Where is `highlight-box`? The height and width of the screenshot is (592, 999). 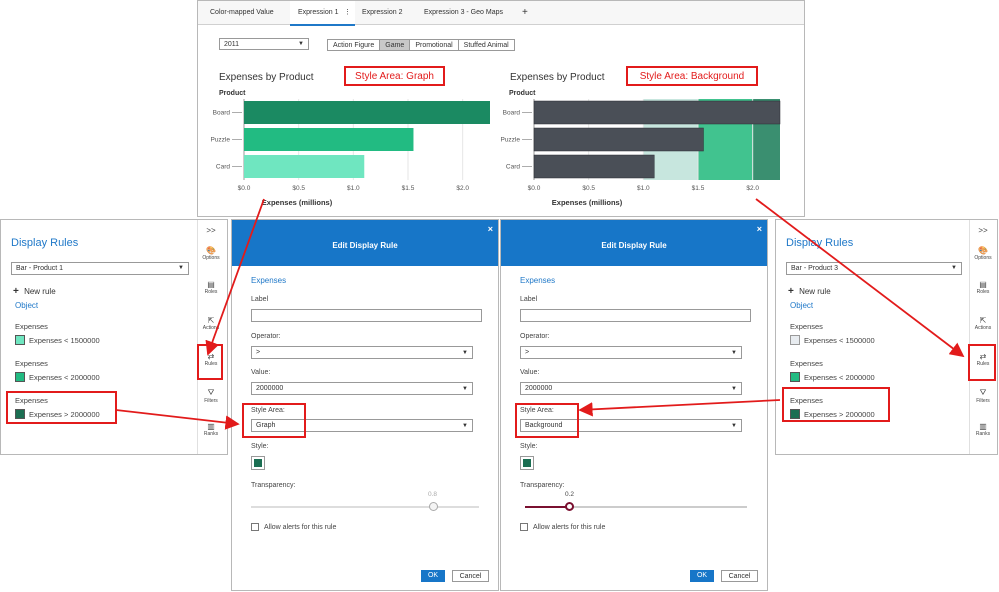
highlight-box is located at coordinates (210, 362).